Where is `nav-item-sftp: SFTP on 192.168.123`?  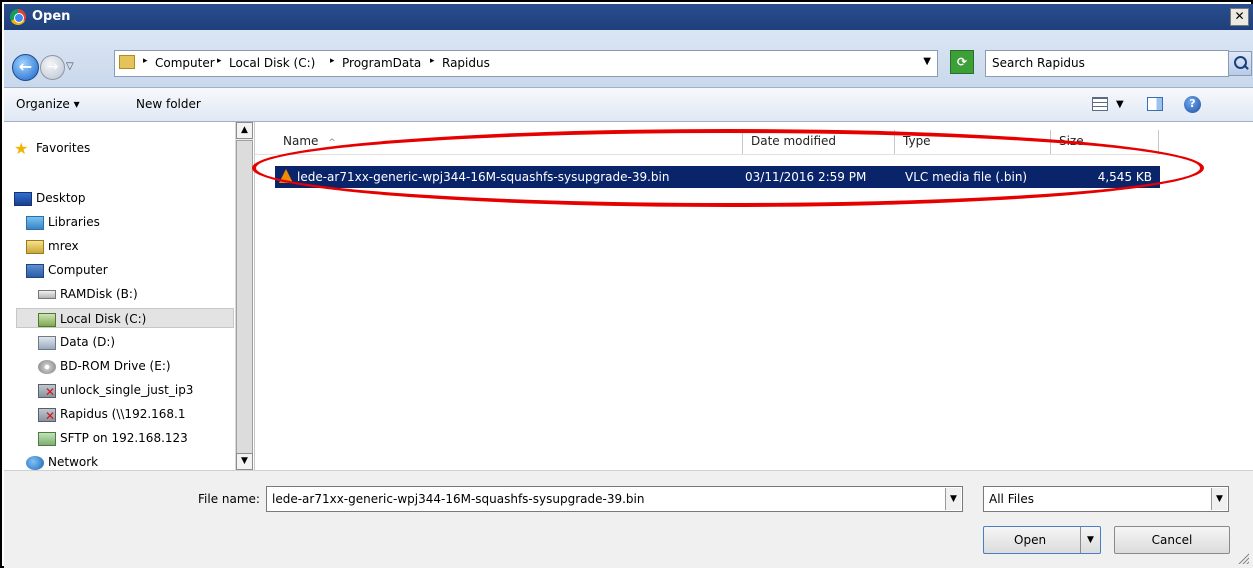
nav-item-sftp: SFTP on 192.168.123 is located at coordinates (113, 438).